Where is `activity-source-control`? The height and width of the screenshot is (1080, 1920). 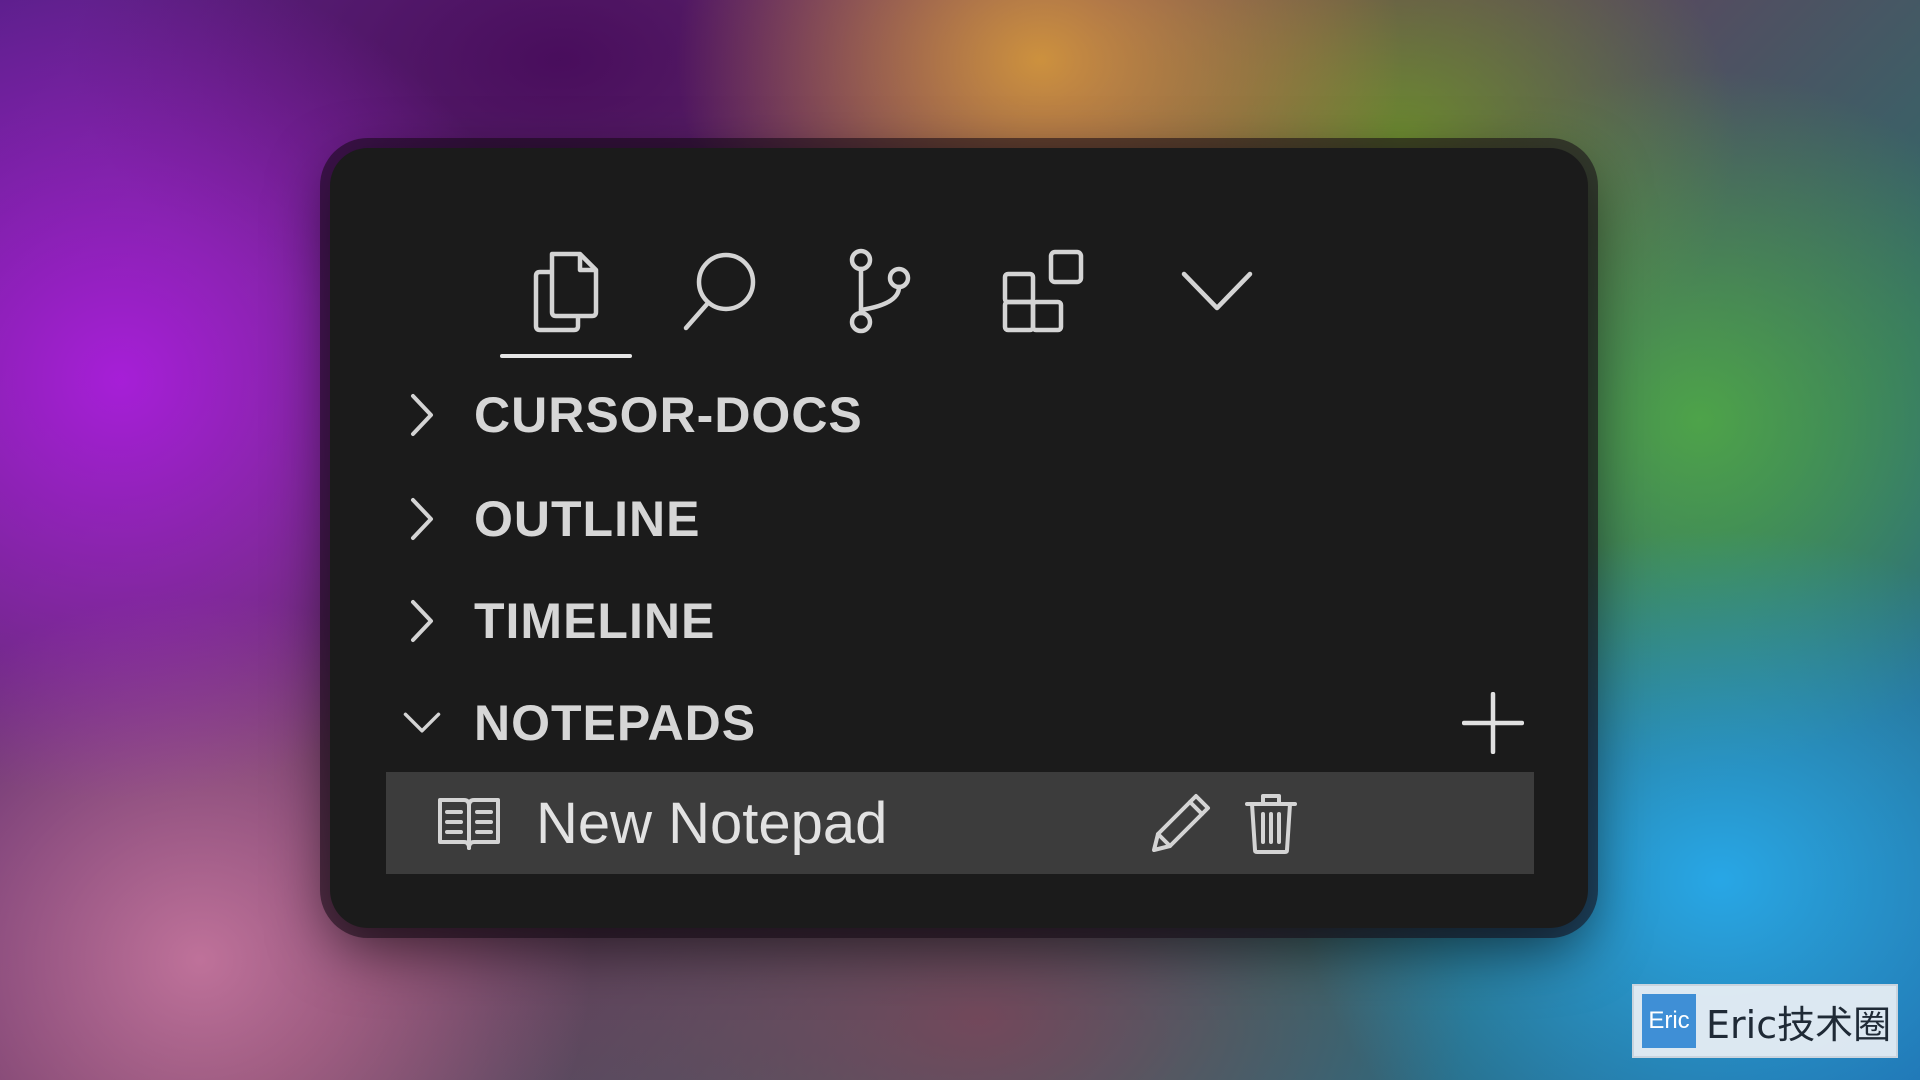 activity-source-control is located at coordinates (880, 291).